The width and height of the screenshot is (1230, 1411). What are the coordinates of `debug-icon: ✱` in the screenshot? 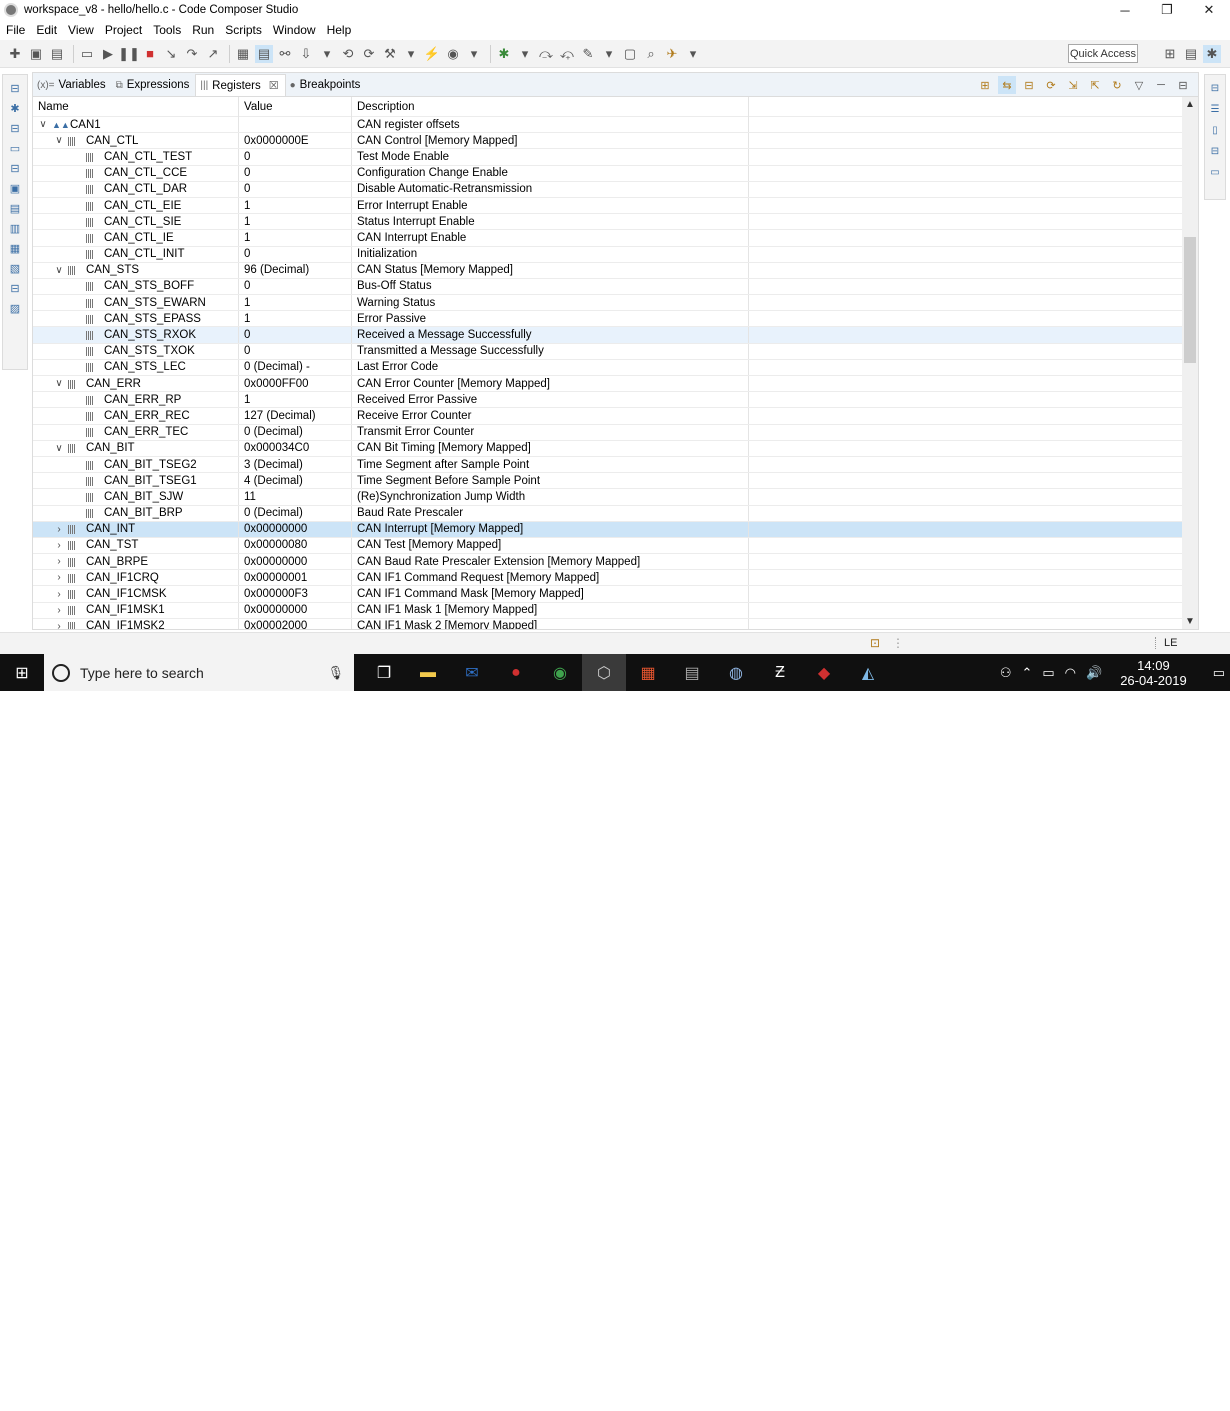 It's located at (504, 54).